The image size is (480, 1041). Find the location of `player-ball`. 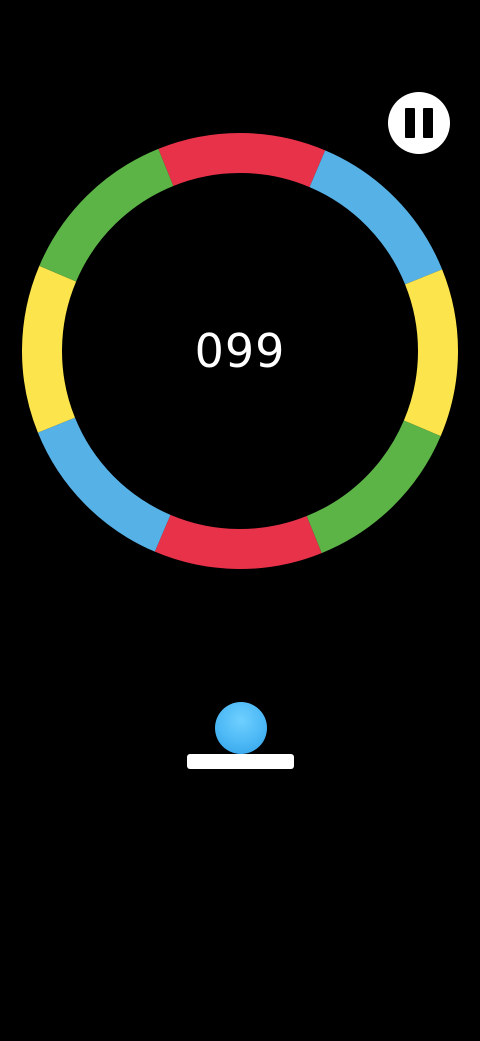

player-ball is located at coordinates (241, 728).